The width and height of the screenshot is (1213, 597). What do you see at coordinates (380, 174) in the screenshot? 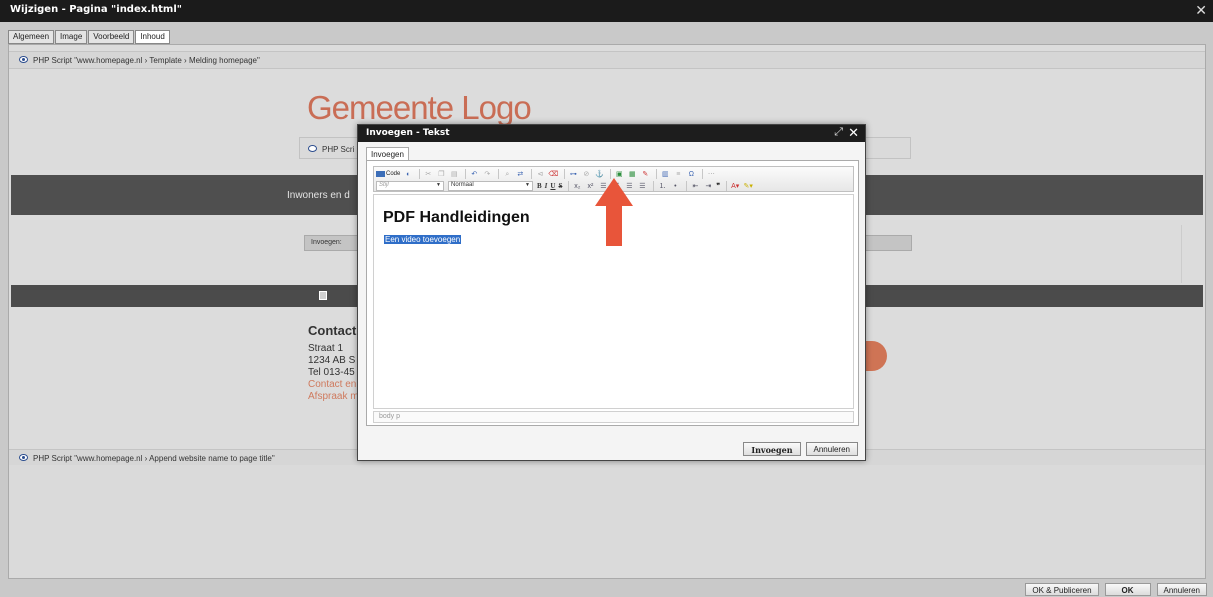
I see `code-icon` at bounding box center [380, 174].